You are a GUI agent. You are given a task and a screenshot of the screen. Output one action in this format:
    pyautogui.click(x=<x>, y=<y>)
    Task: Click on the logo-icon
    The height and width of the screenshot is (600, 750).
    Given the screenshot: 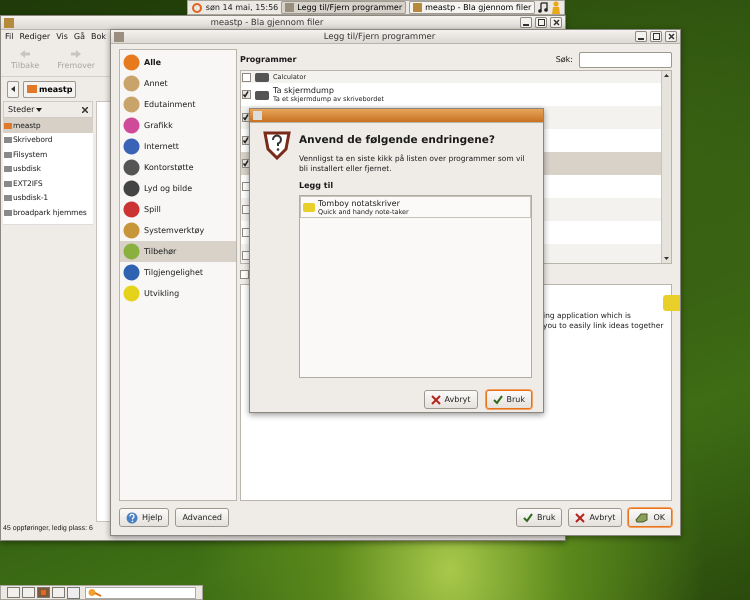 What is the action you would take?
    pyautogui.click(x=197, y=8)
    